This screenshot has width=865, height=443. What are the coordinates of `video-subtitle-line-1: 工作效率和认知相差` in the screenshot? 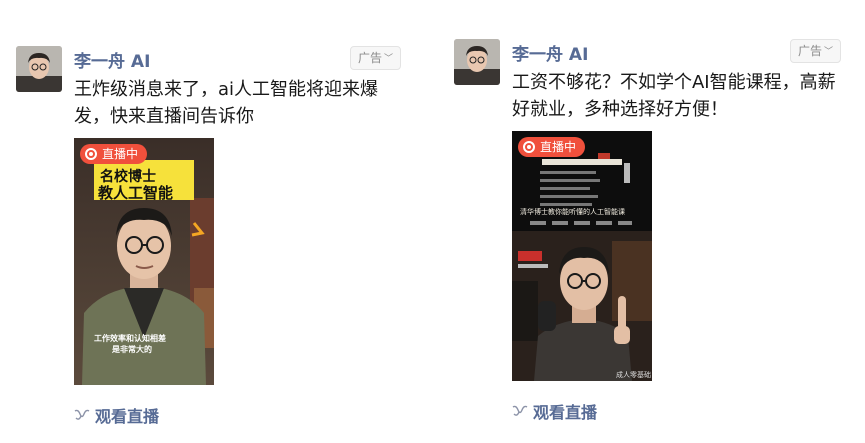 It's located at (130, 338).